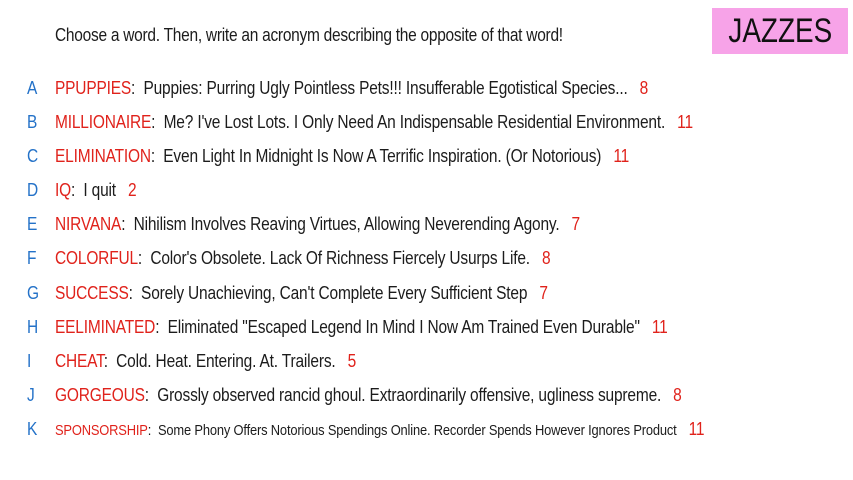 The image size is (853, 480). I want to click on entry-score: 5, so click(352, 361).